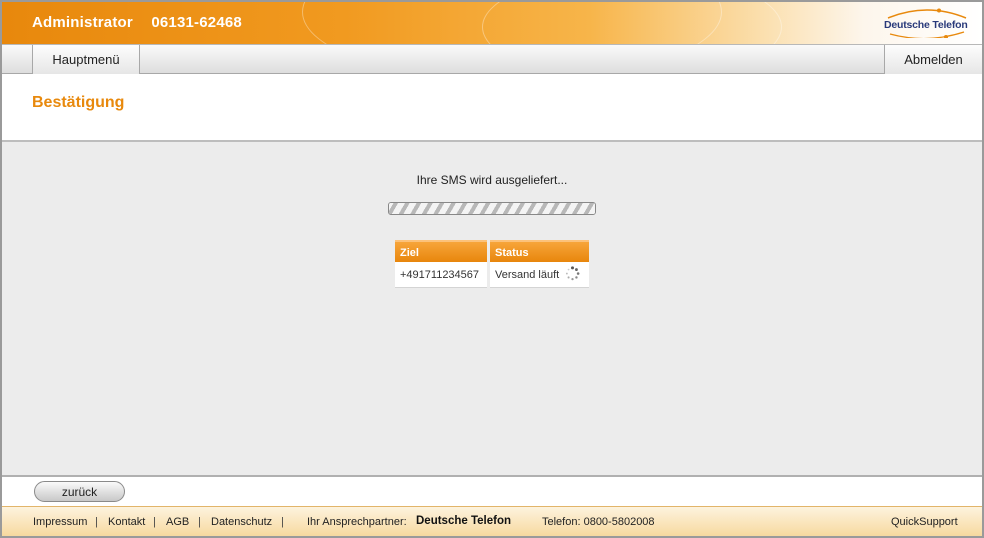 Image resolution: width=984 pixels, height=538 pixels. Describe the element at coordinates (933, 59) in the screenshot. I see `logout-button: Abmelden` at that location.